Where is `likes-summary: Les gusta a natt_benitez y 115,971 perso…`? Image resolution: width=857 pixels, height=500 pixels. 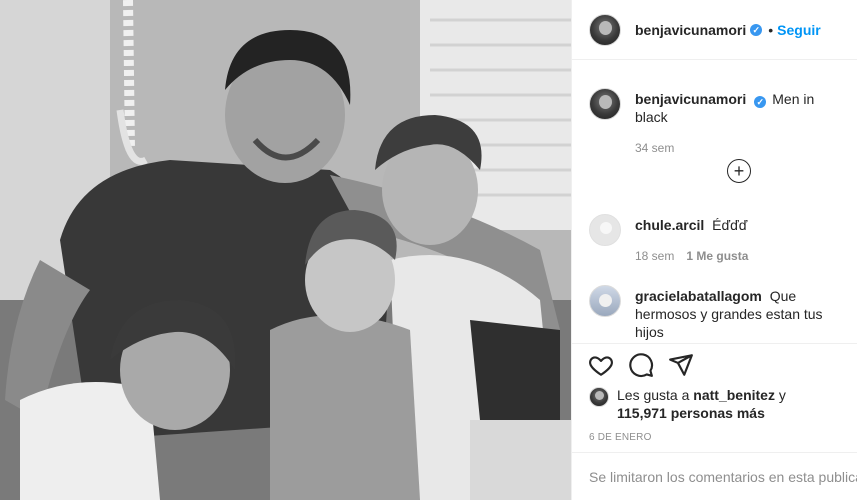
likes-summary: Les gusta a natt_benitez y 115,971 perso… is located at coordinates (687, 404).